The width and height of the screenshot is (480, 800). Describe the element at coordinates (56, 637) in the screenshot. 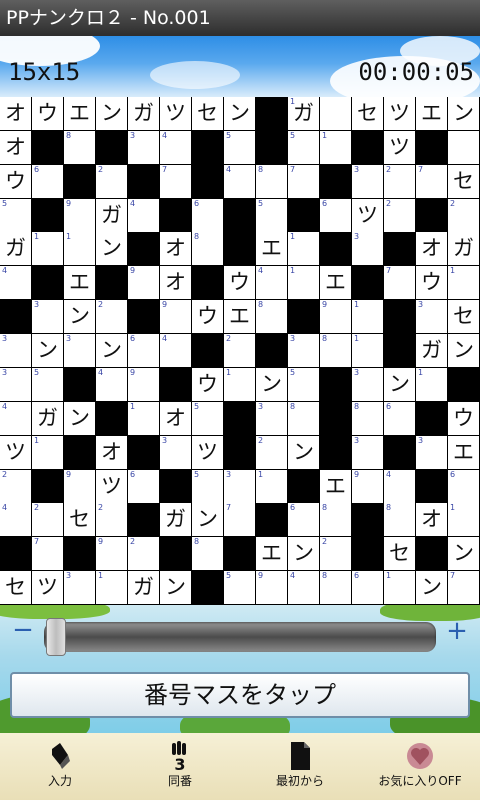

I see `zoom-slider-thumb` at that location.